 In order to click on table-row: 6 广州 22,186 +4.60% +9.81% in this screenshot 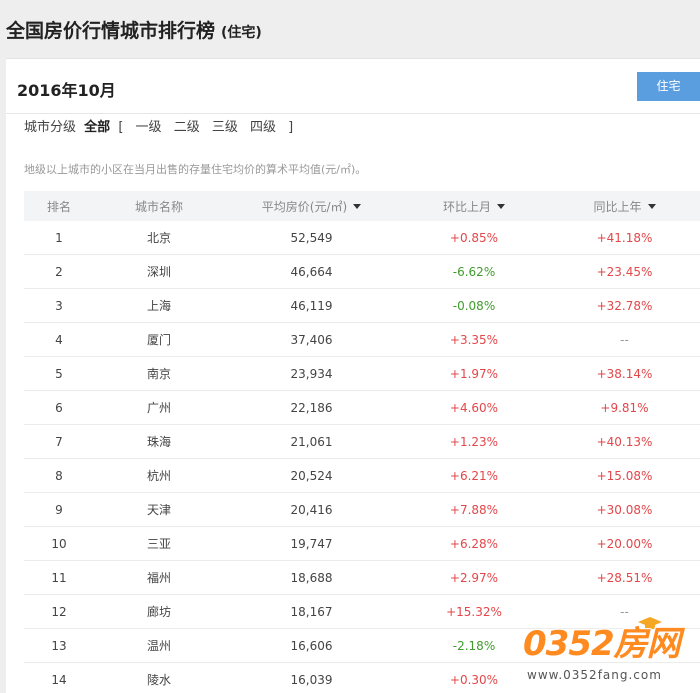, I will do `click(362, 408)`.